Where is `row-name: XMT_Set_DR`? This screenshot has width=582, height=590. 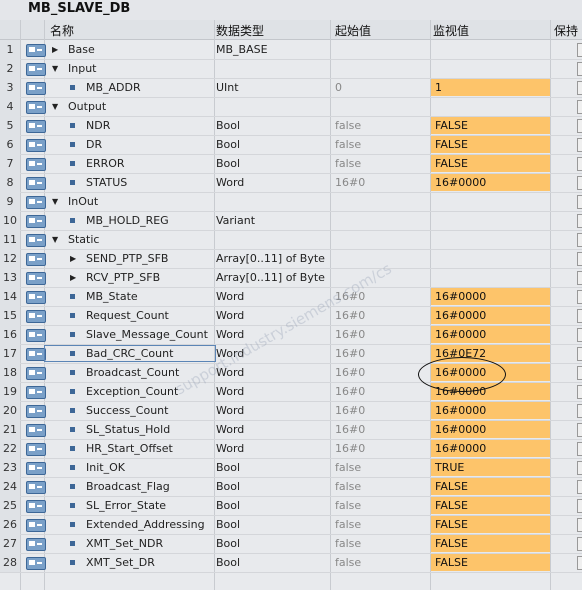
row-name: XMT_Set_DR is located at coordinates (120, 562).